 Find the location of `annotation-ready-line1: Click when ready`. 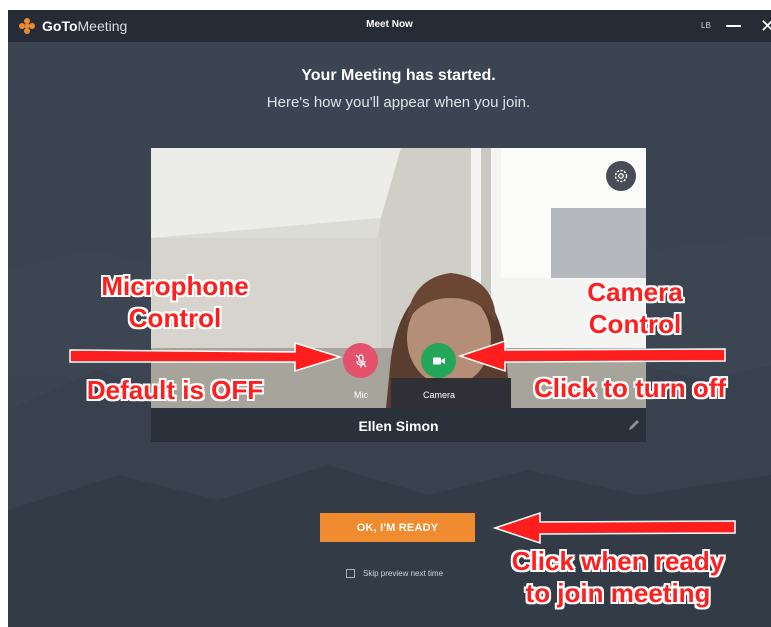

annotation-ready-line1: Click when ready is located at coordinates (618, 561).